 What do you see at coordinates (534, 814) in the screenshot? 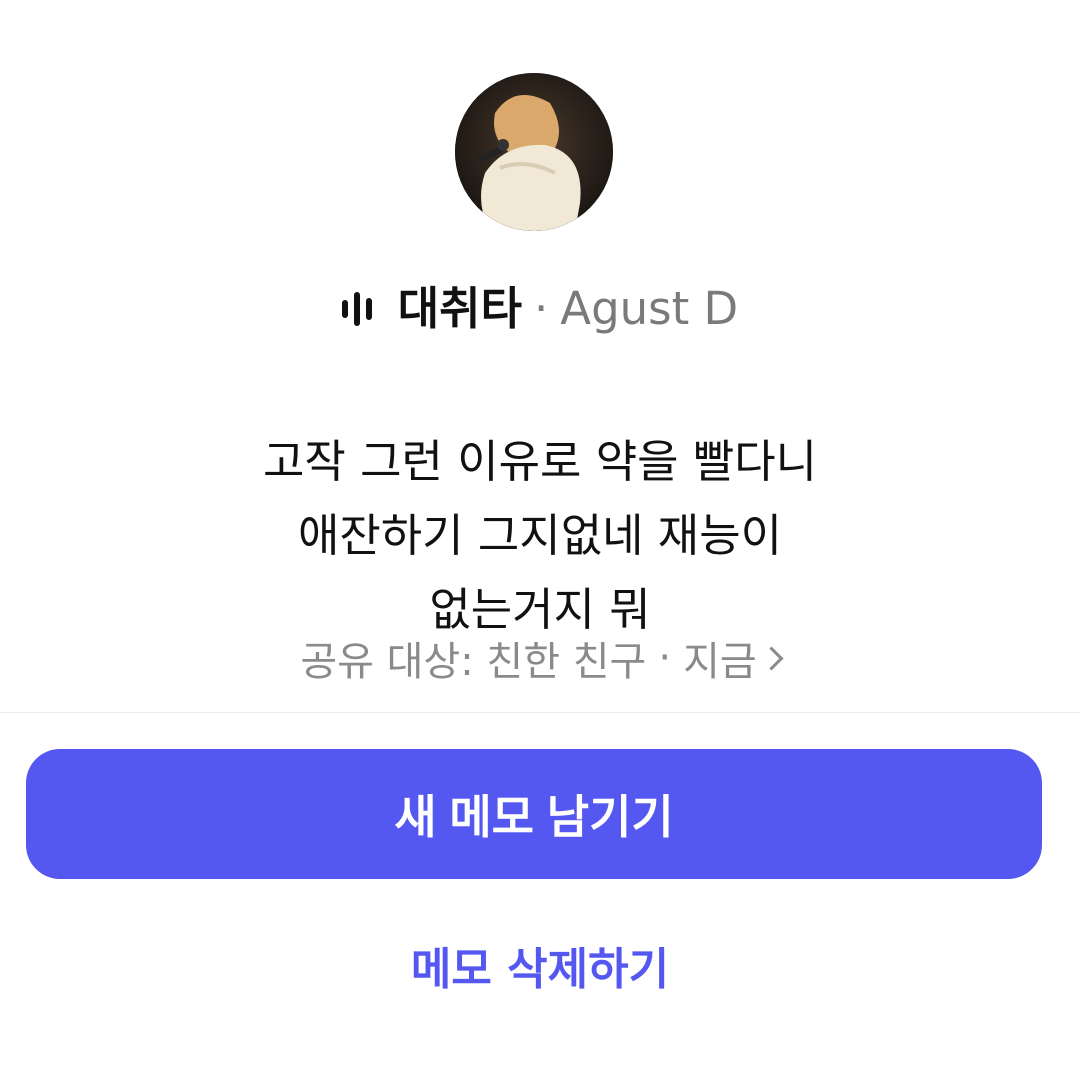
I see `leave-new-memo-button: 새 메모 남기기` at bounding box center [534, 814].